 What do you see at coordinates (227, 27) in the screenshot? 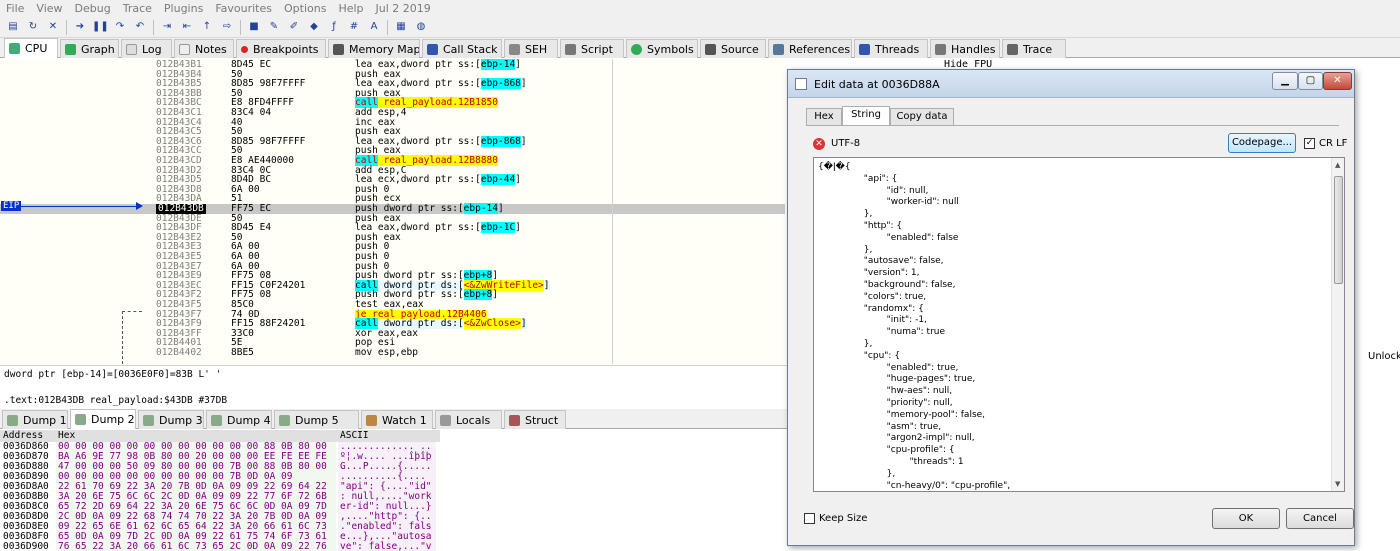
I see `trace-icon: ⇨` at bounding box center [227, 27].